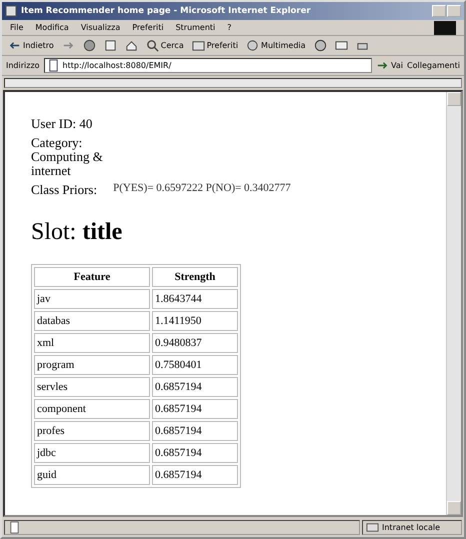 The width and height of the screenshot is (466, 539). Describe the element at coordinates (202, 189) in the screenshot. I see `priors-value: P(YES)= 0.6597222 P(NO)= 0.3402777` at that location.